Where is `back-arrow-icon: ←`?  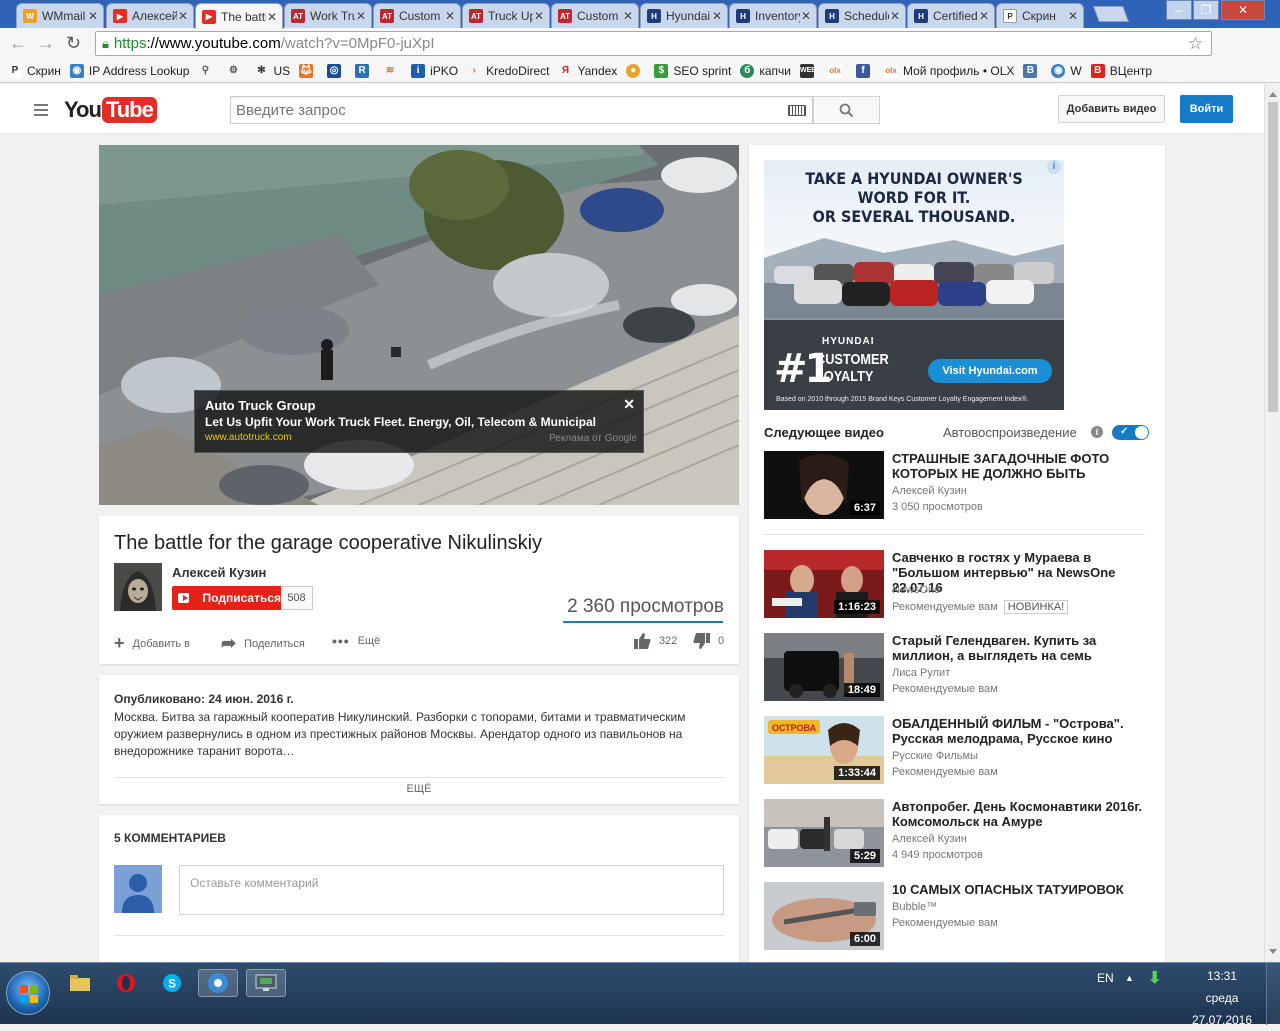
back-arrow-icon: ← is located at coordinates (18, 43).